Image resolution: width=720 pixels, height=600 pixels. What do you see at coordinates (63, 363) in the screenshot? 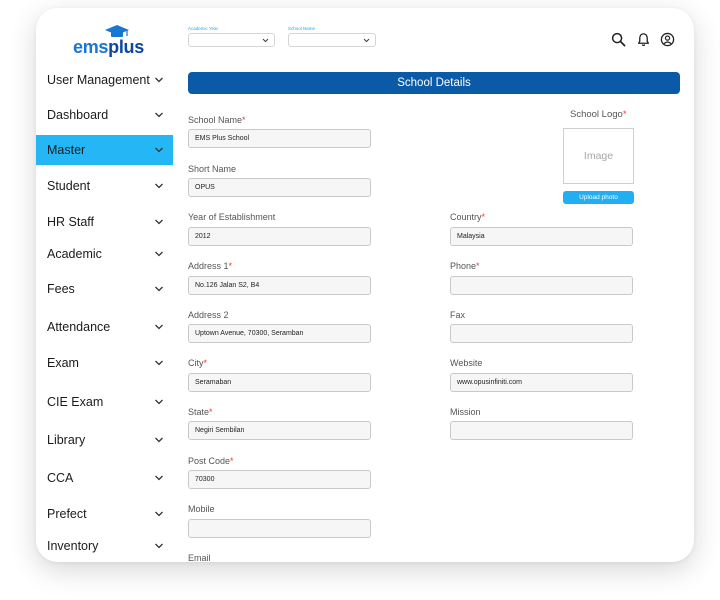
I see `sidebar-item-label: Exam` at bounding box center [63, 363].